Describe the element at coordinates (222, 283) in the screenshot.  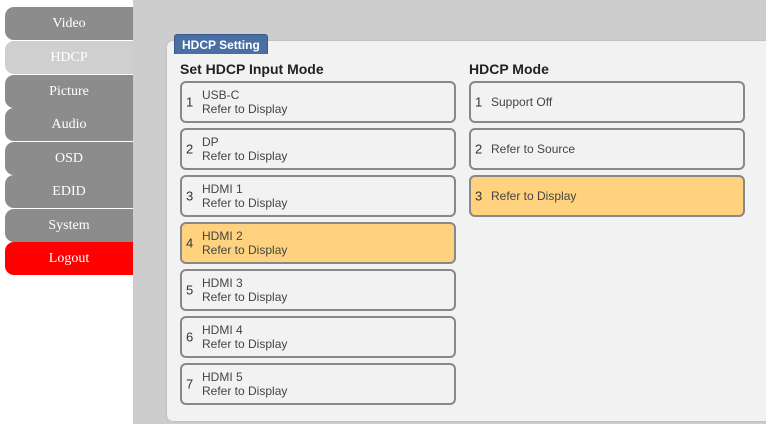
I see `input-name: HDMI 3` at that location.